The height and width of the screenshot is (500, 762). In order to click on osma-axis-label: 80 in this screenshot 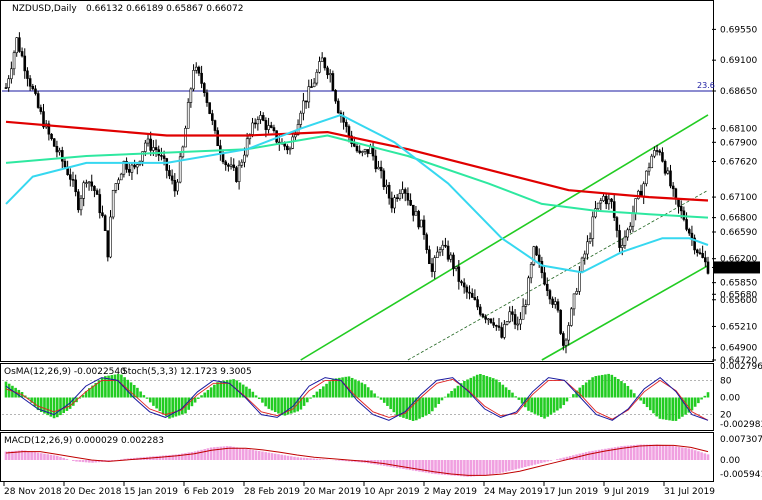, I will do `click(726, 381)`.